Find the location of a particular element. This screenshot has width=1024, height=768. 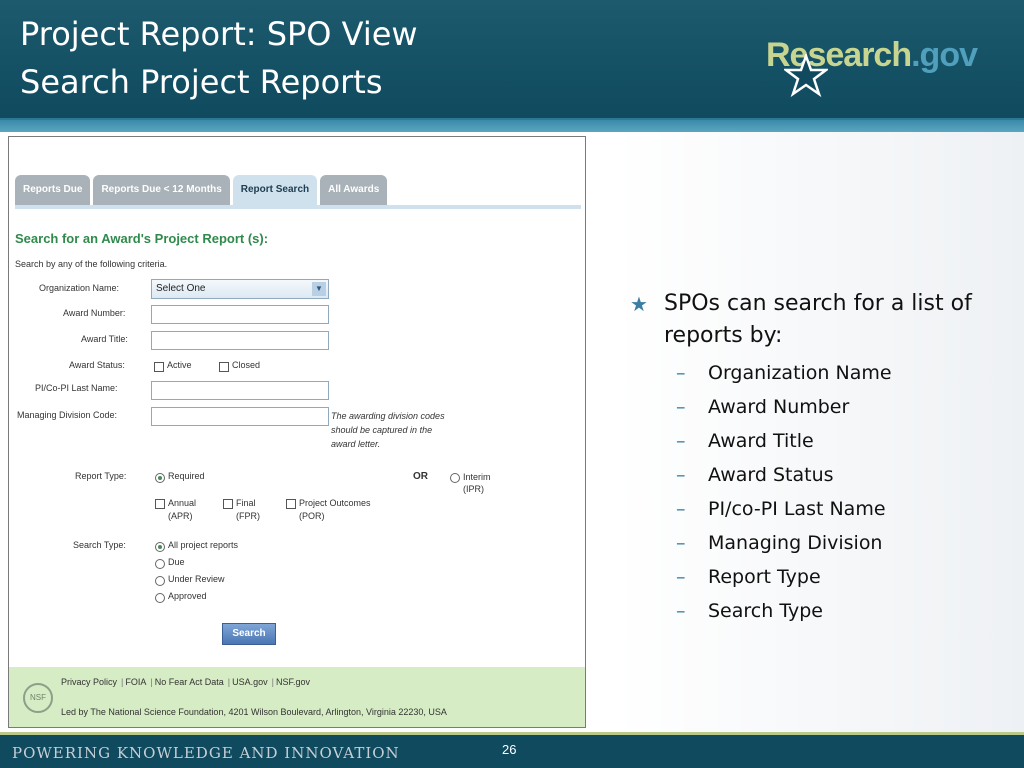

all-reports-option-label: All project reports is located at coordinates (203, 545).